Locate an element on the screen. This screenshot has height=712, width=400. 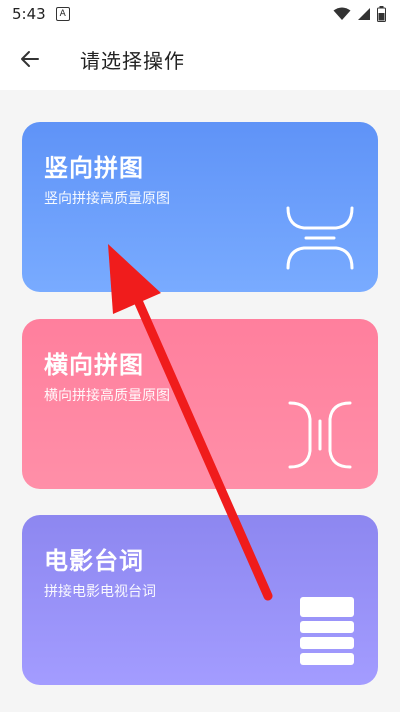
back-button is located at coordinates (30, 59).